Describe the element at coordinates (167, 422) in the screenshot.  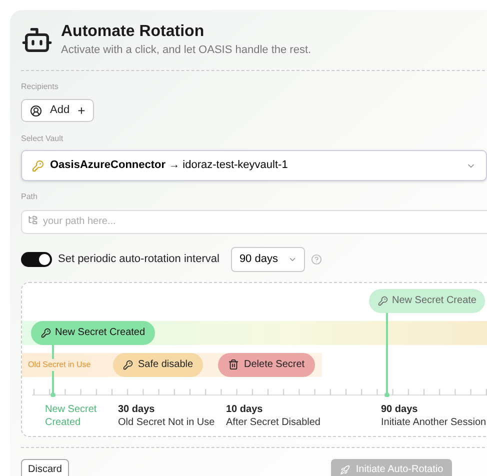
I see `milestone-text: Old Secret Not in Use` at that location.